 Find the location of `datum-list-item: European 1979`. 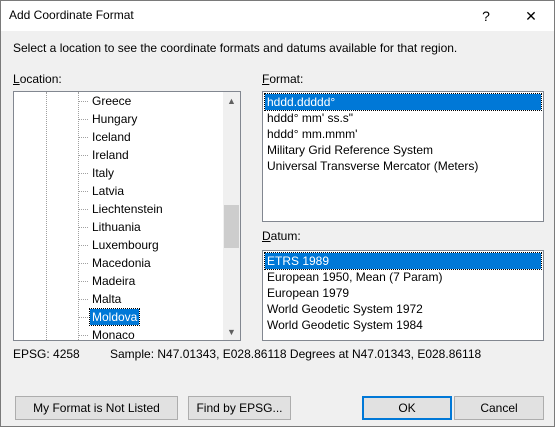

datum-list-item: European 1979 is located at coordinates (308, 293).